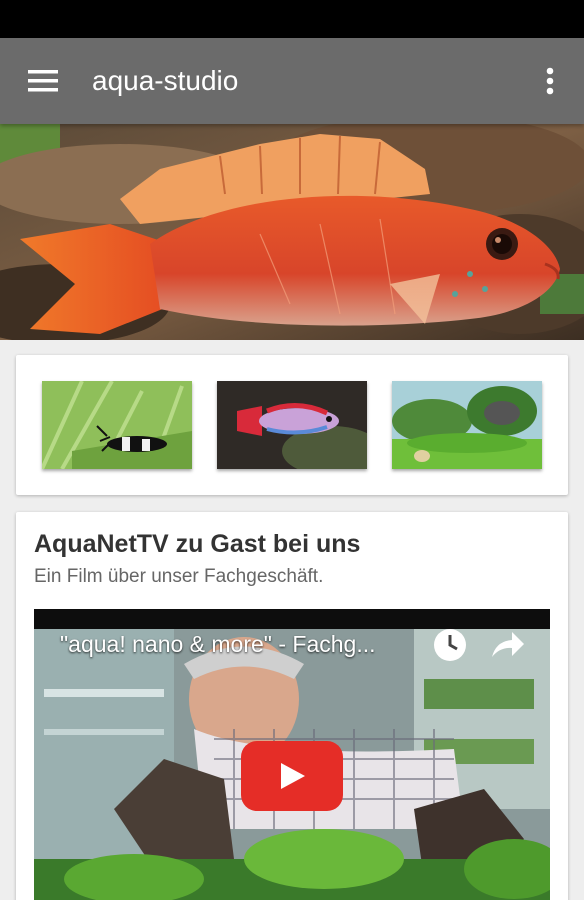  What do you see at coordinates (292, 81) in the screenshot?
I see `app-bar: aqua-studio` at bounding box center [292, 81].